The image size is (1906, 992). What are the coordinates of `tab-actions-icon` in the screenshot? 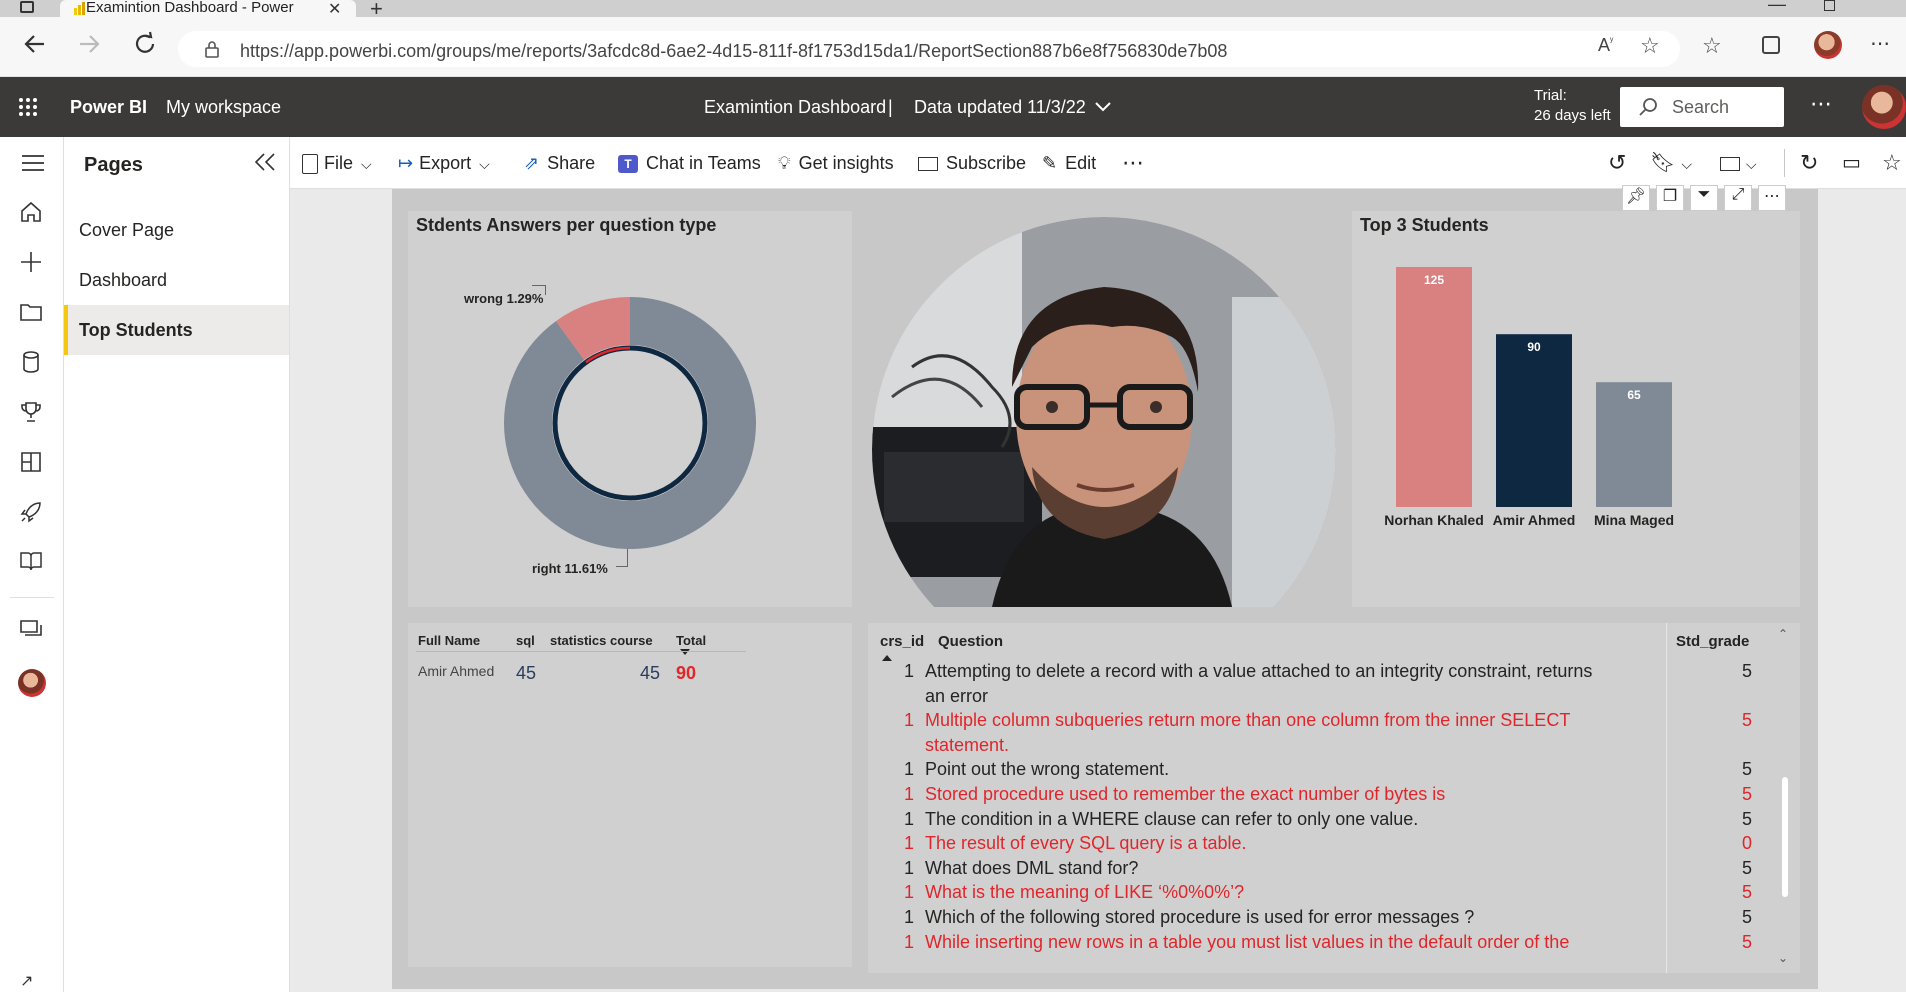 It's located at (27, 7).